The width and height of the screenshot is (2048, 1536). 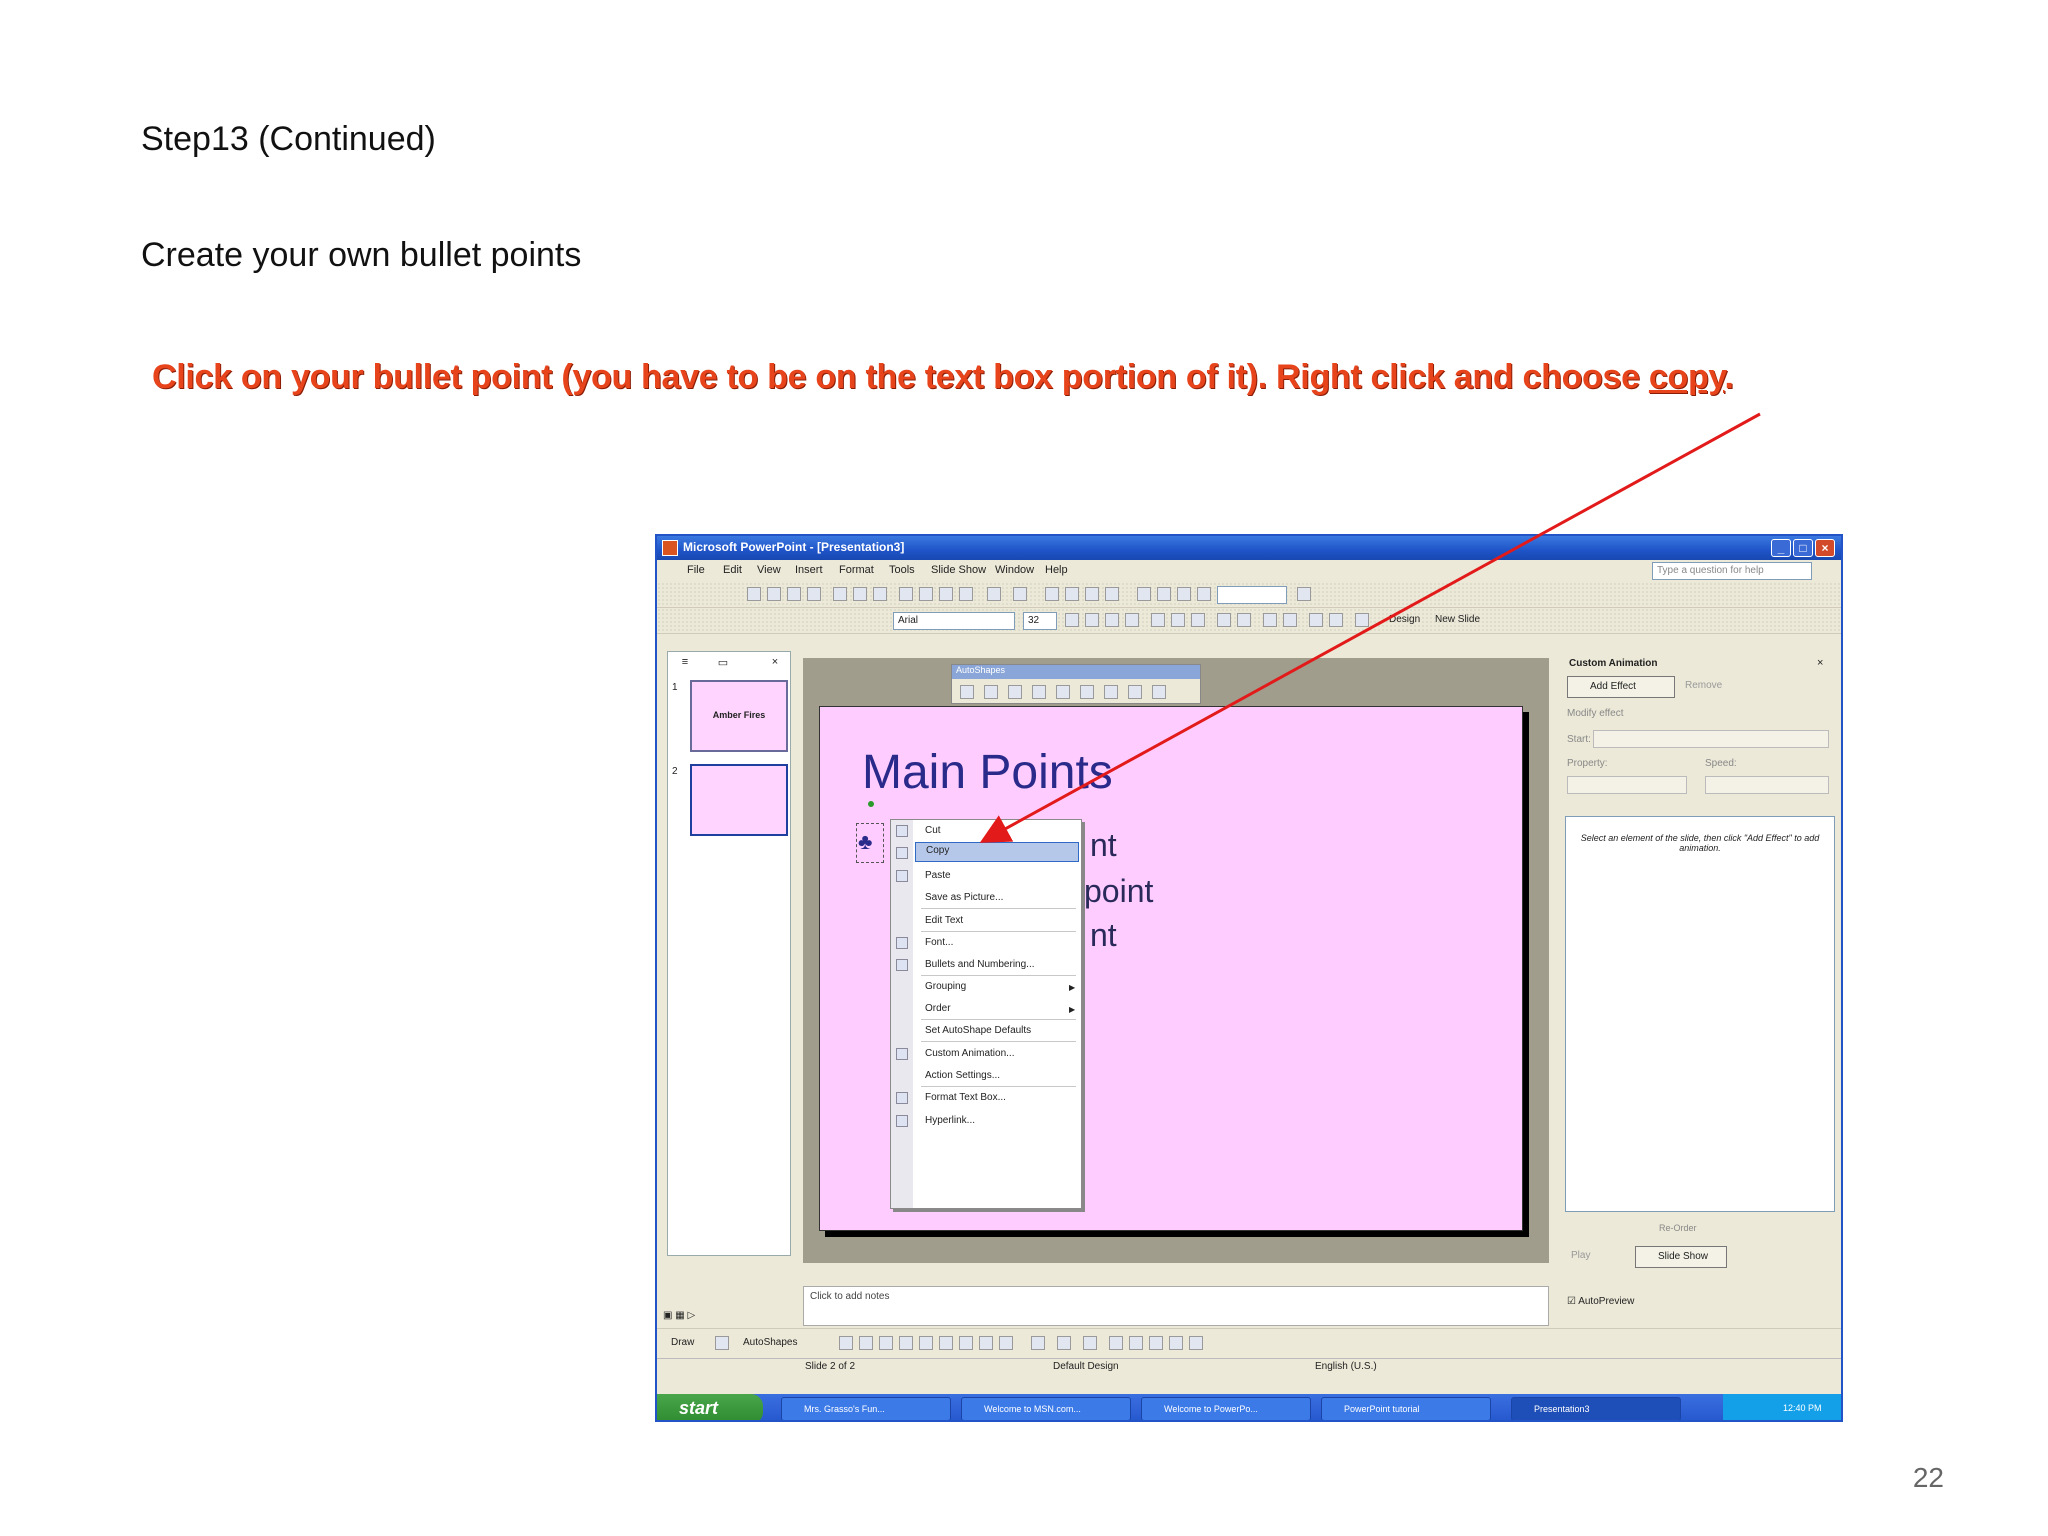 I want to click on slide-show-button: Slide Show, so click(x=1681, y=1257).